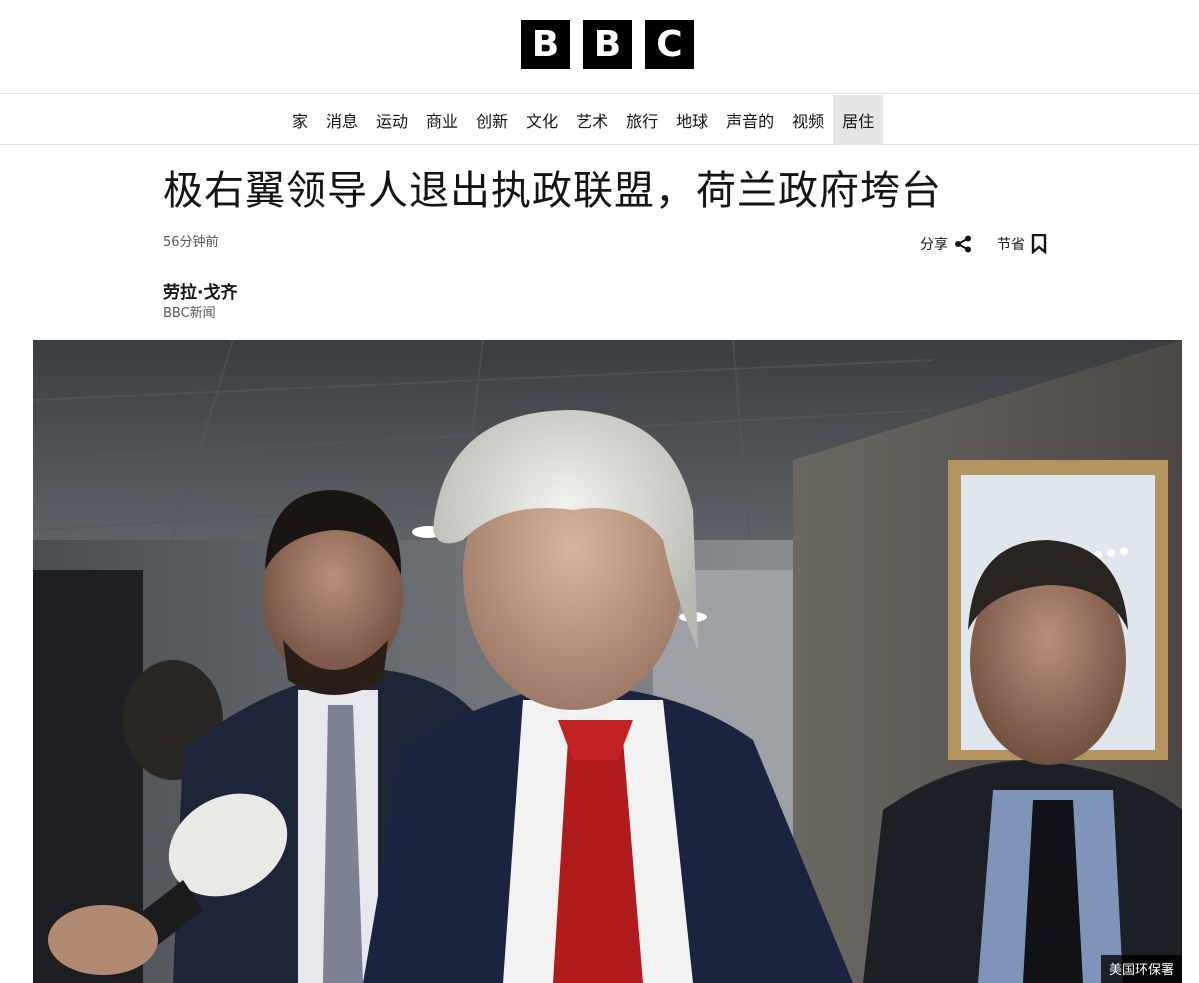 The width and height of the screenshot is (1199, 983). I want to click on author-name: 劳拉·戈齐, so click(200, 290).